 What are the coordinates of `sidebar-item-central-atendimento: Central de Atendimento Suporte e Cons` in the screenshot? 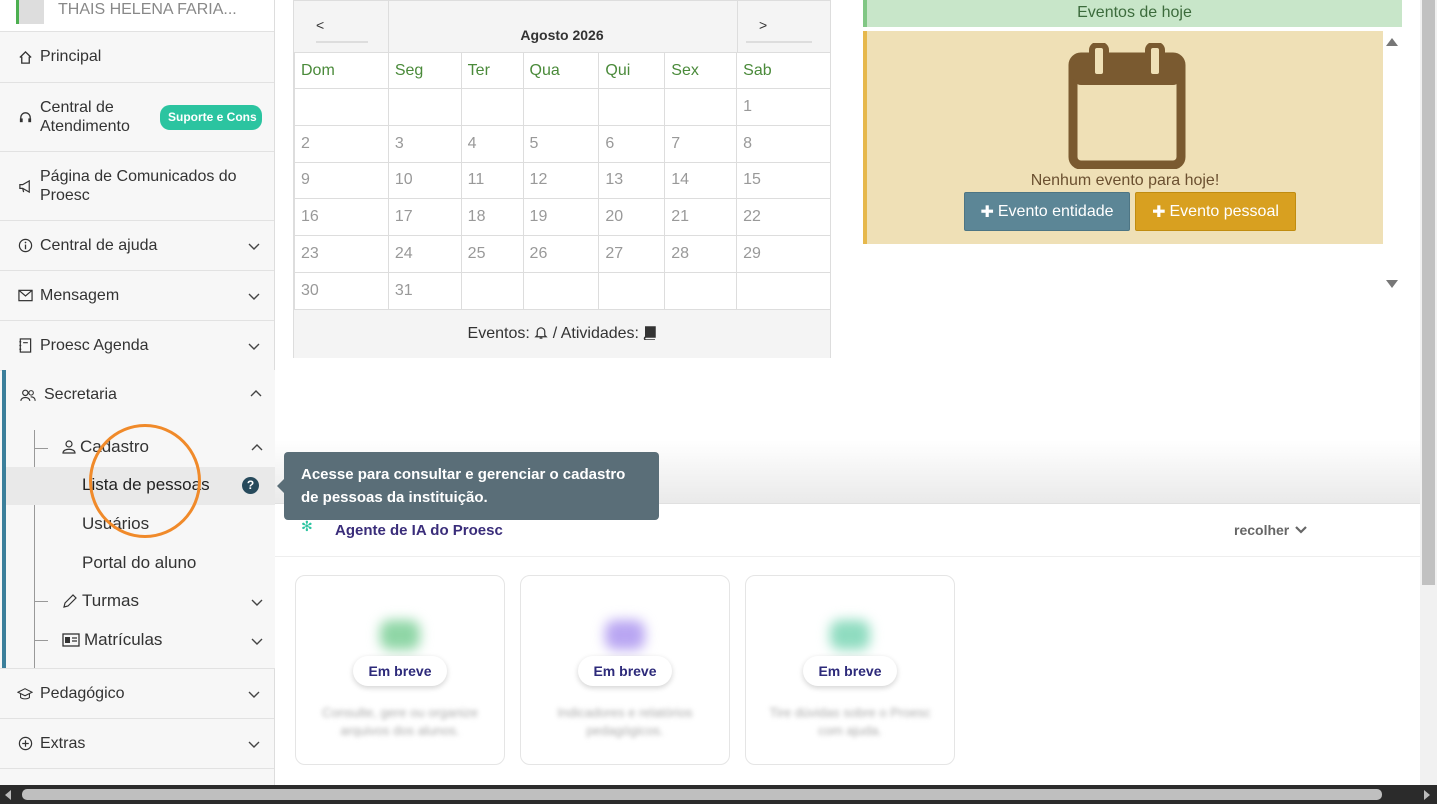 It's located at (137, 117).